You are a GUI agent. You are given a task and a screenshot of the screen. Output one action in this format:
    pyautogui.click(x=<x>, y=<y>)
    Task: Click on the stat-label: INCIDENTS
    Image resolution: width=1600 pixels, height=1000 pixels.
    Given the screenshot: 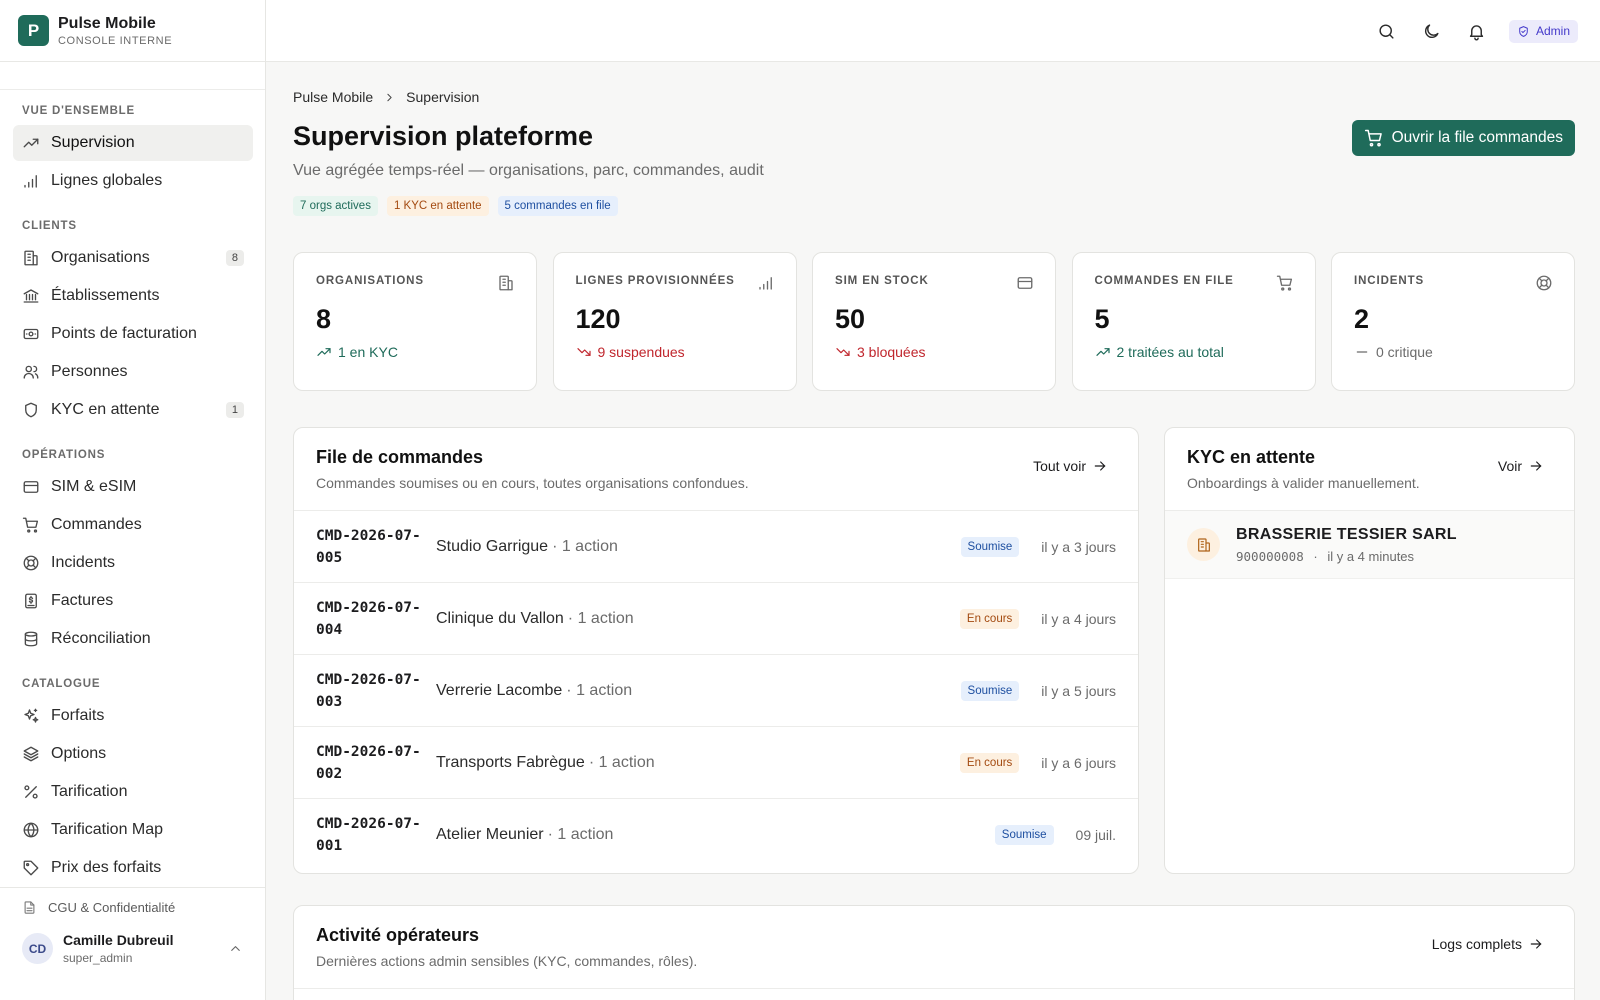 What is the action you would take?
    pyautogui.click(x=1389, y=281)
    